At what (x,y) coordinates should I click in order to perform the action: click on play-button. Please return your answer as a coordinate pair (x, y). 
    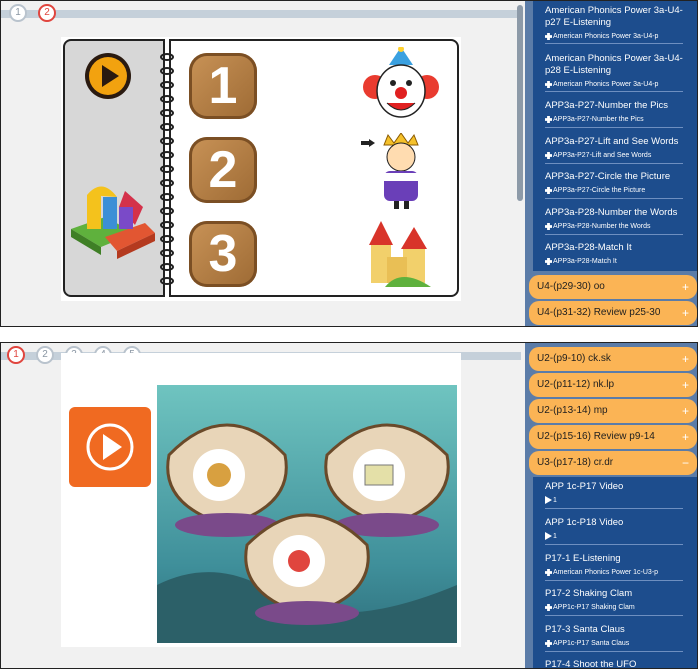
    Looking at the image, I should click on (110, 447).